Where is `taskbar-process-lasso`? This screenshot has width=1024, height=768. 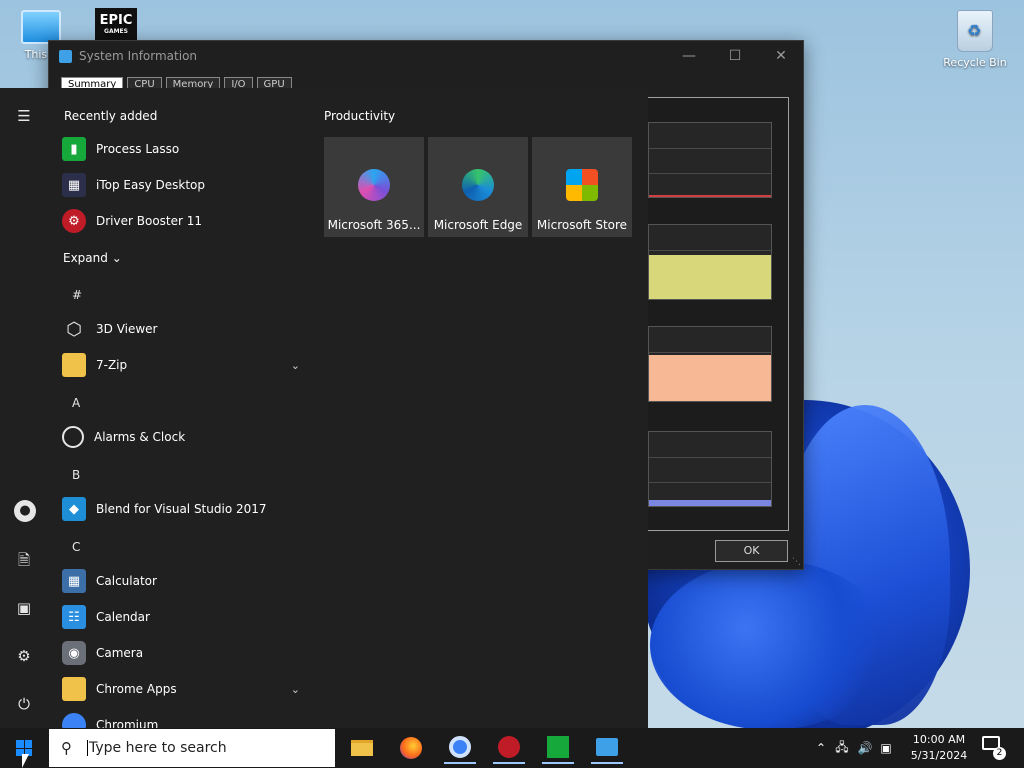
taskbar-process-lasso is located at coordinates (558, 748).